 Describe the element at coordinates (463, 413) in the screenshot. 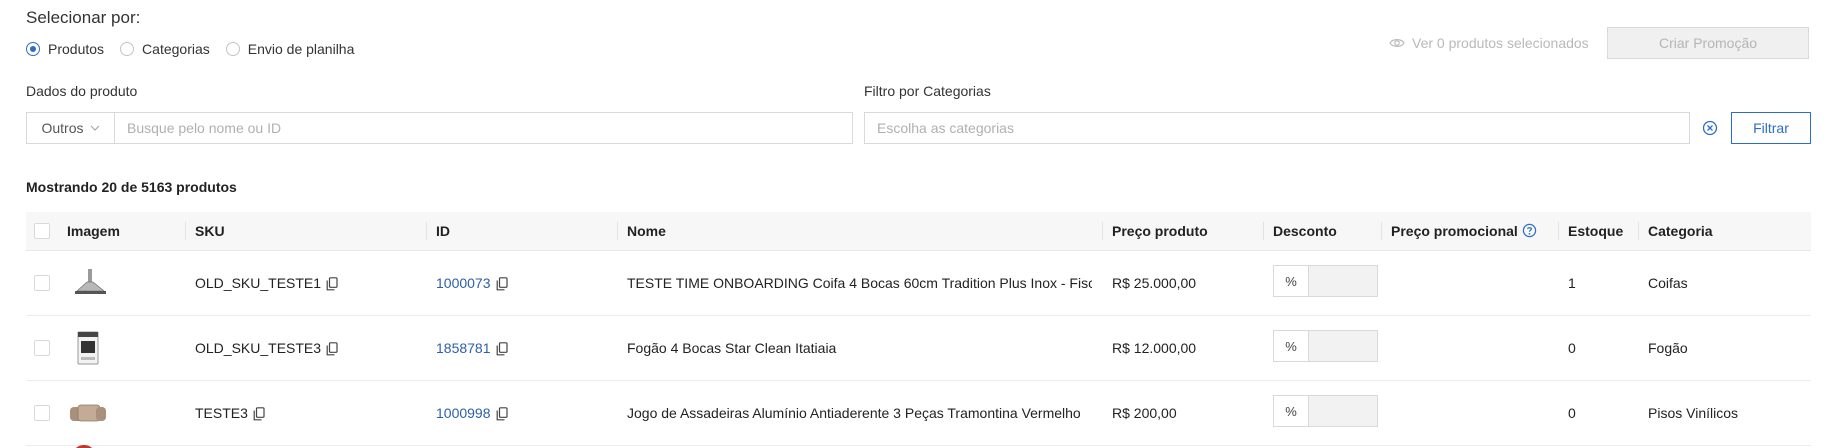

I see `id-value: 1000998` at that location.